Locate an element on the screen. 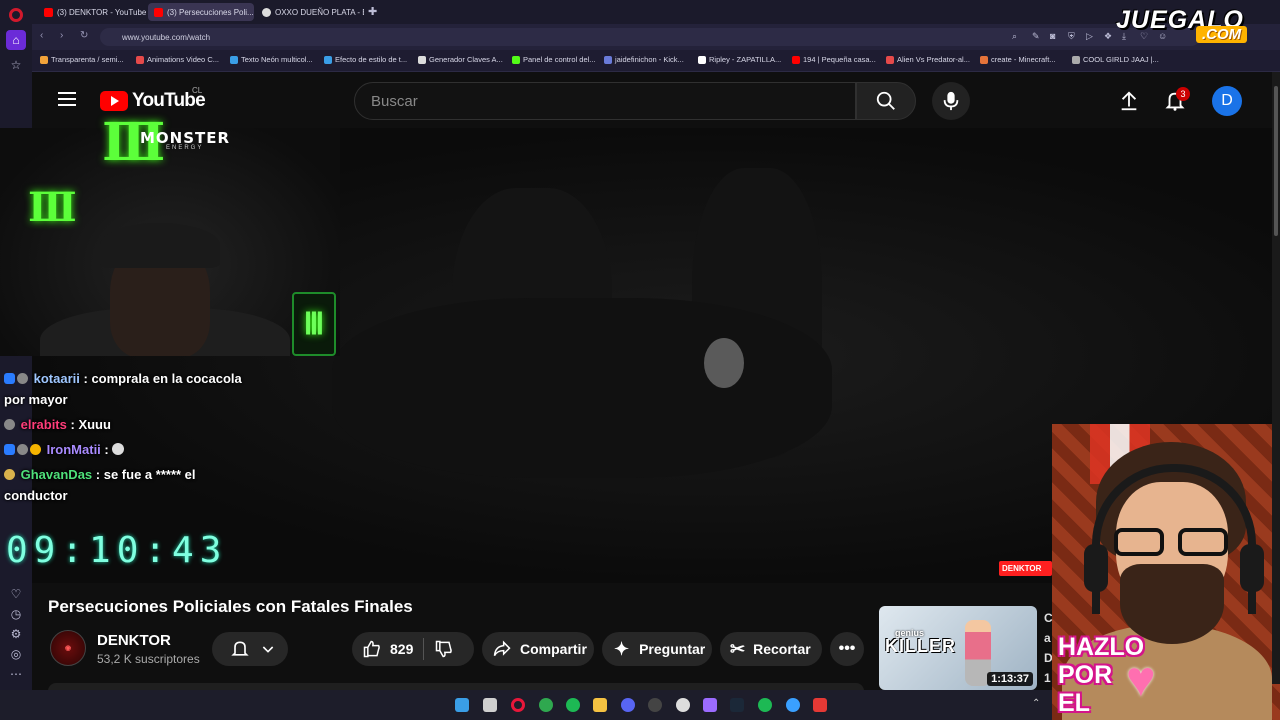 The image size is (1280, 720). menu-icon is located at coordinates (67, 99).